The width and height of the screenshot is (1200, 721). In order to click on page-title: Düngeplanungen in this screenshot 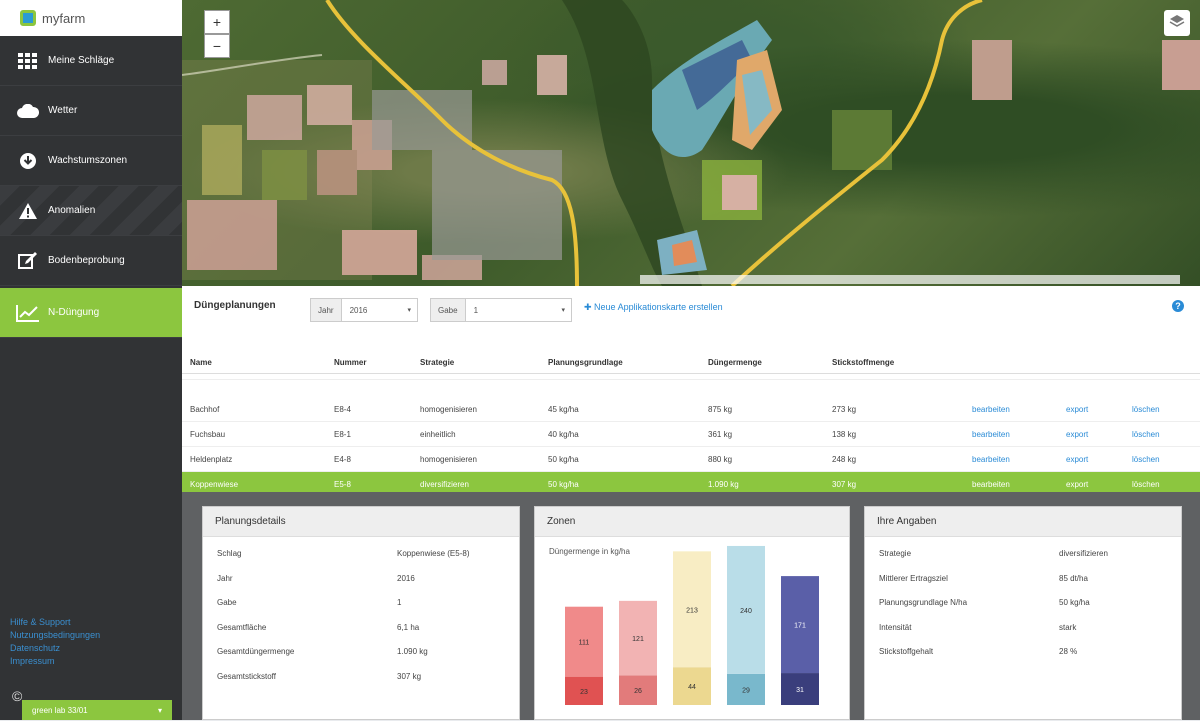, I will do `click(235, 305)`.